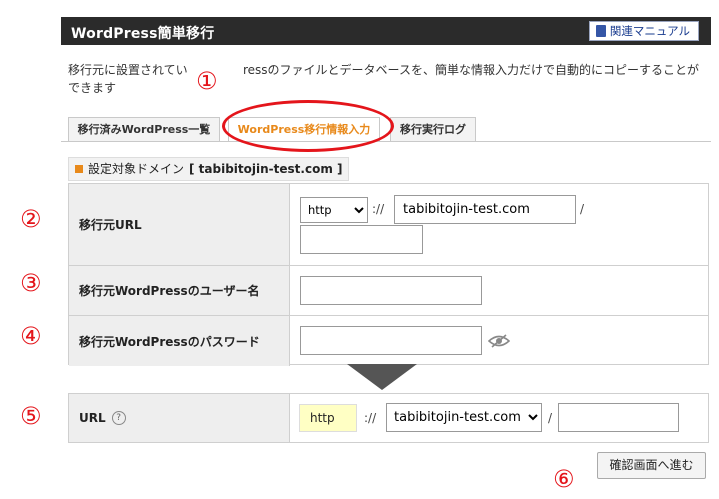  What do you see at coordinates (386, 141) in the screenshot?
I see `tab-divider` at bounding box center [386, 141].